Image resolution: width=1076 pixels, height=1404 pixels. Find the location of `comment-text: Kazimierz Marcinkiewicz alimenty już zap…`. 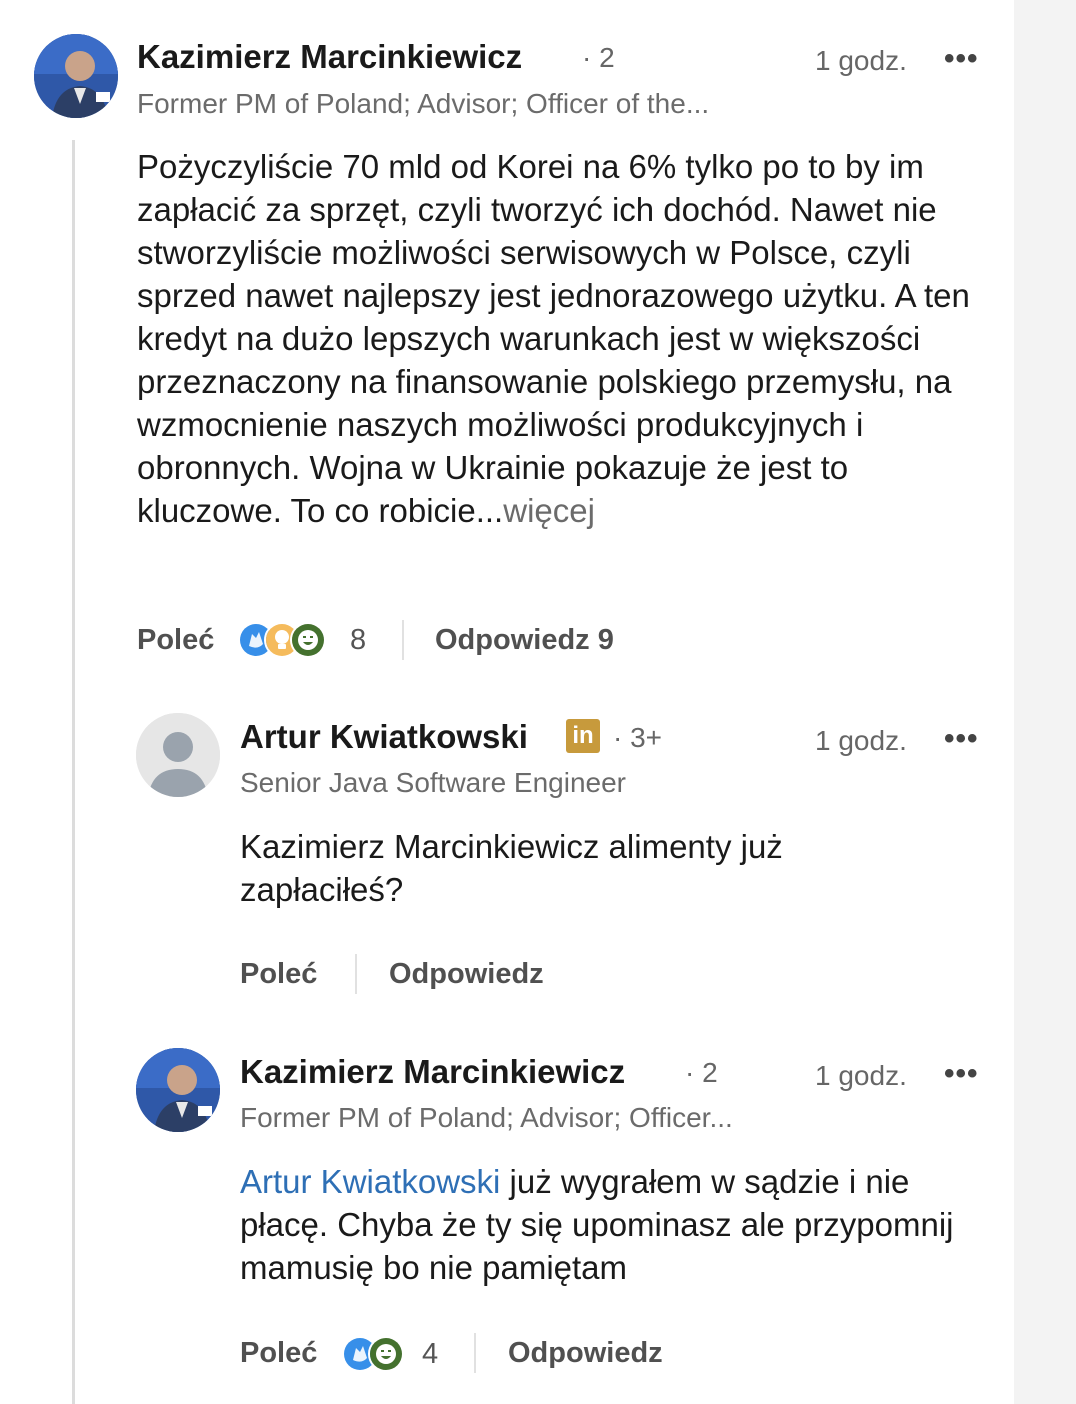

comment-text: Kazimierz Marcinkiewicz alimenty już zap… is located at coordinates (511, 868).